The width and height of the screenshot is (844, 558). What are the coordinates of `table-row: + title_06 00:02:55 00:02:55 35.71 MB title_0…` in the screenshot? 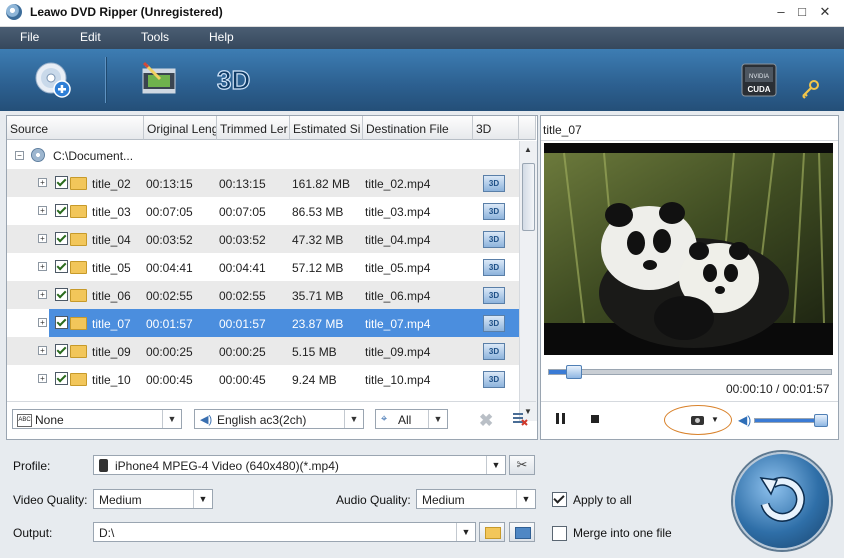 It's located at (263, 295).